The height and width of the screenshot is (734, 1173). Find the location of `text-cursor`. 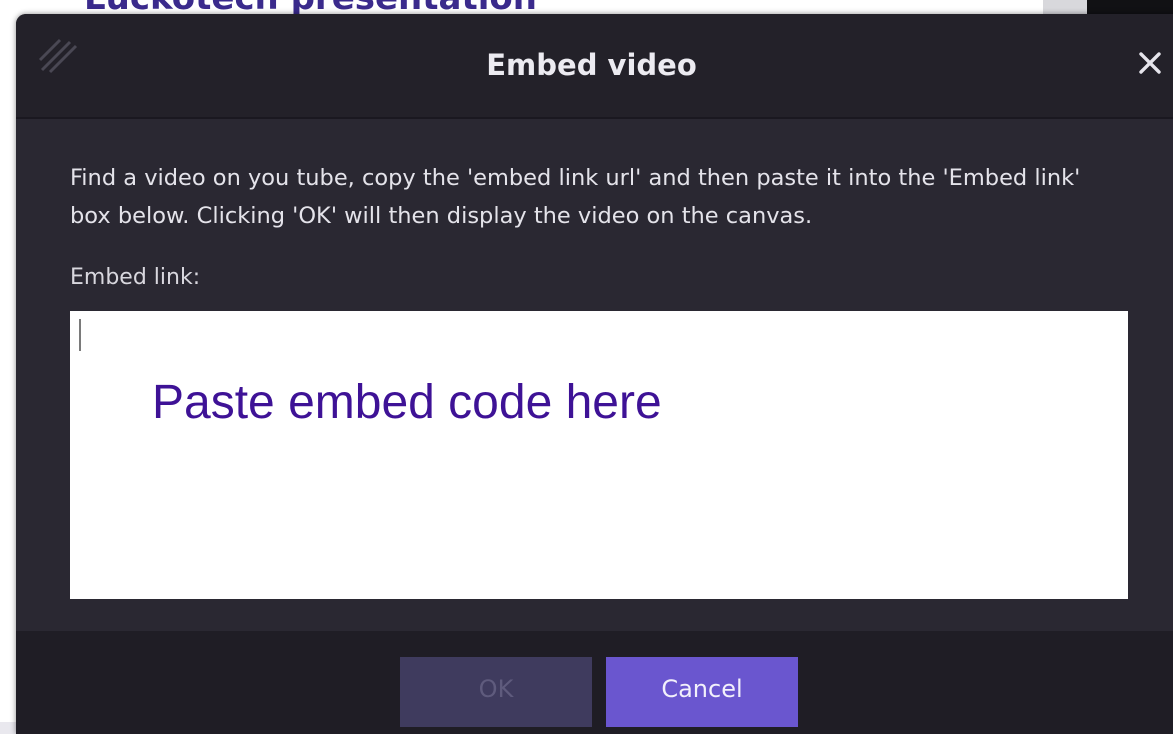

text-cursor is located at coordinates (80, 335).